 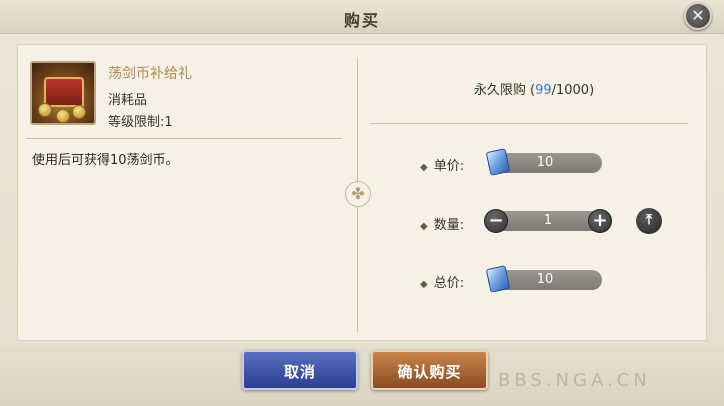 What do you see at coordinates (358, 194) in the screenshot?
I see `ornament-icon: ✤` at bounding box center [358, 194].